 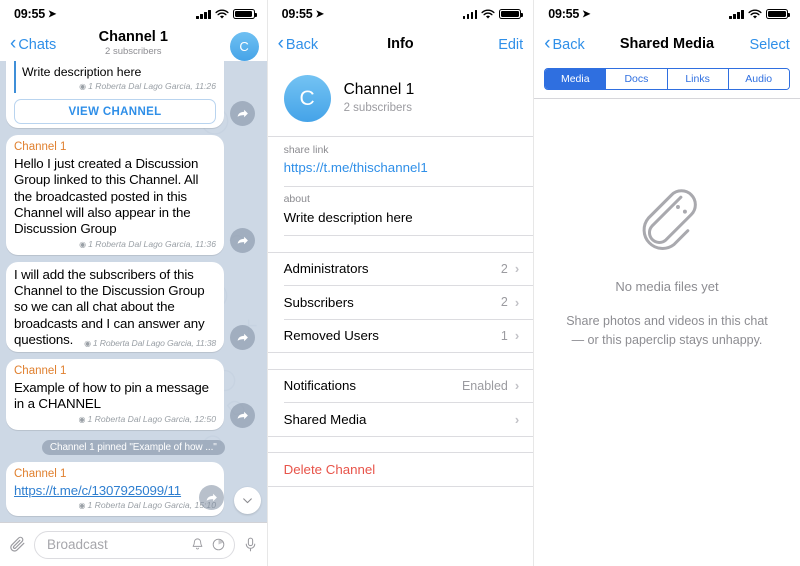 I want to click on self-destruct-timer-icon, so click(x=218, y=544).